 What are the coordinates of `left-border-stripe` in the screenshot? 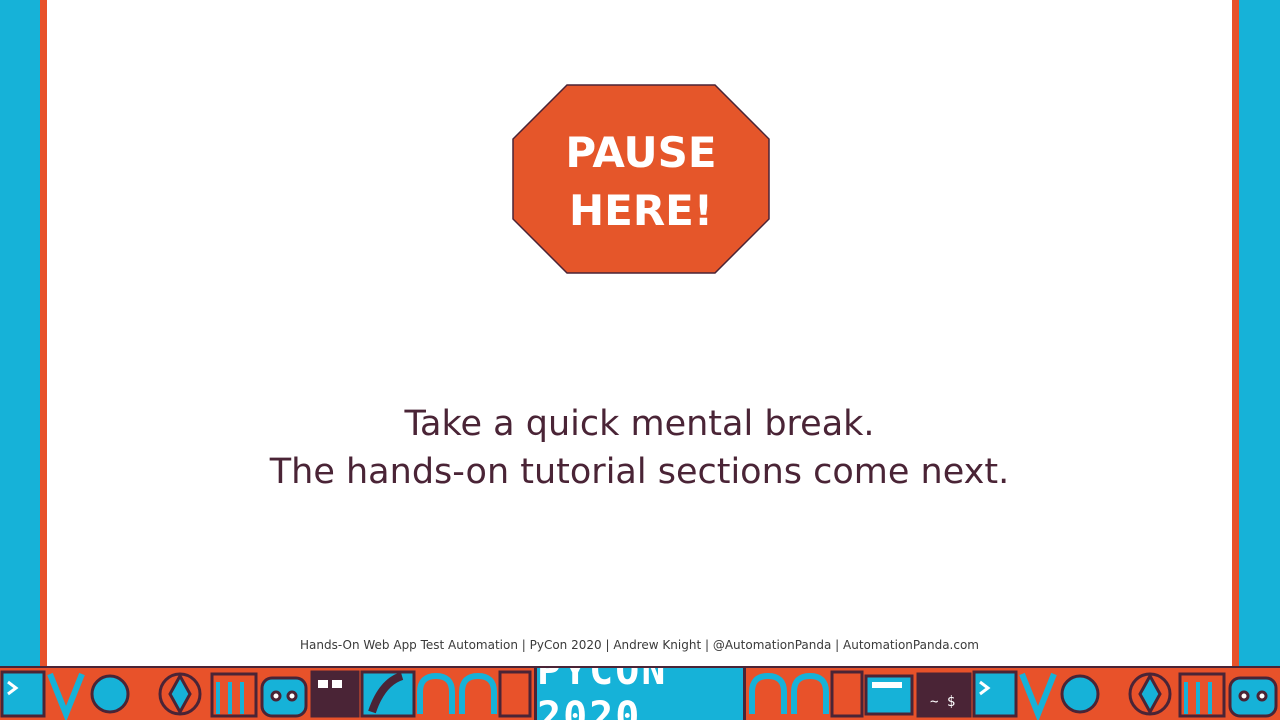 It's located at (43, 333).